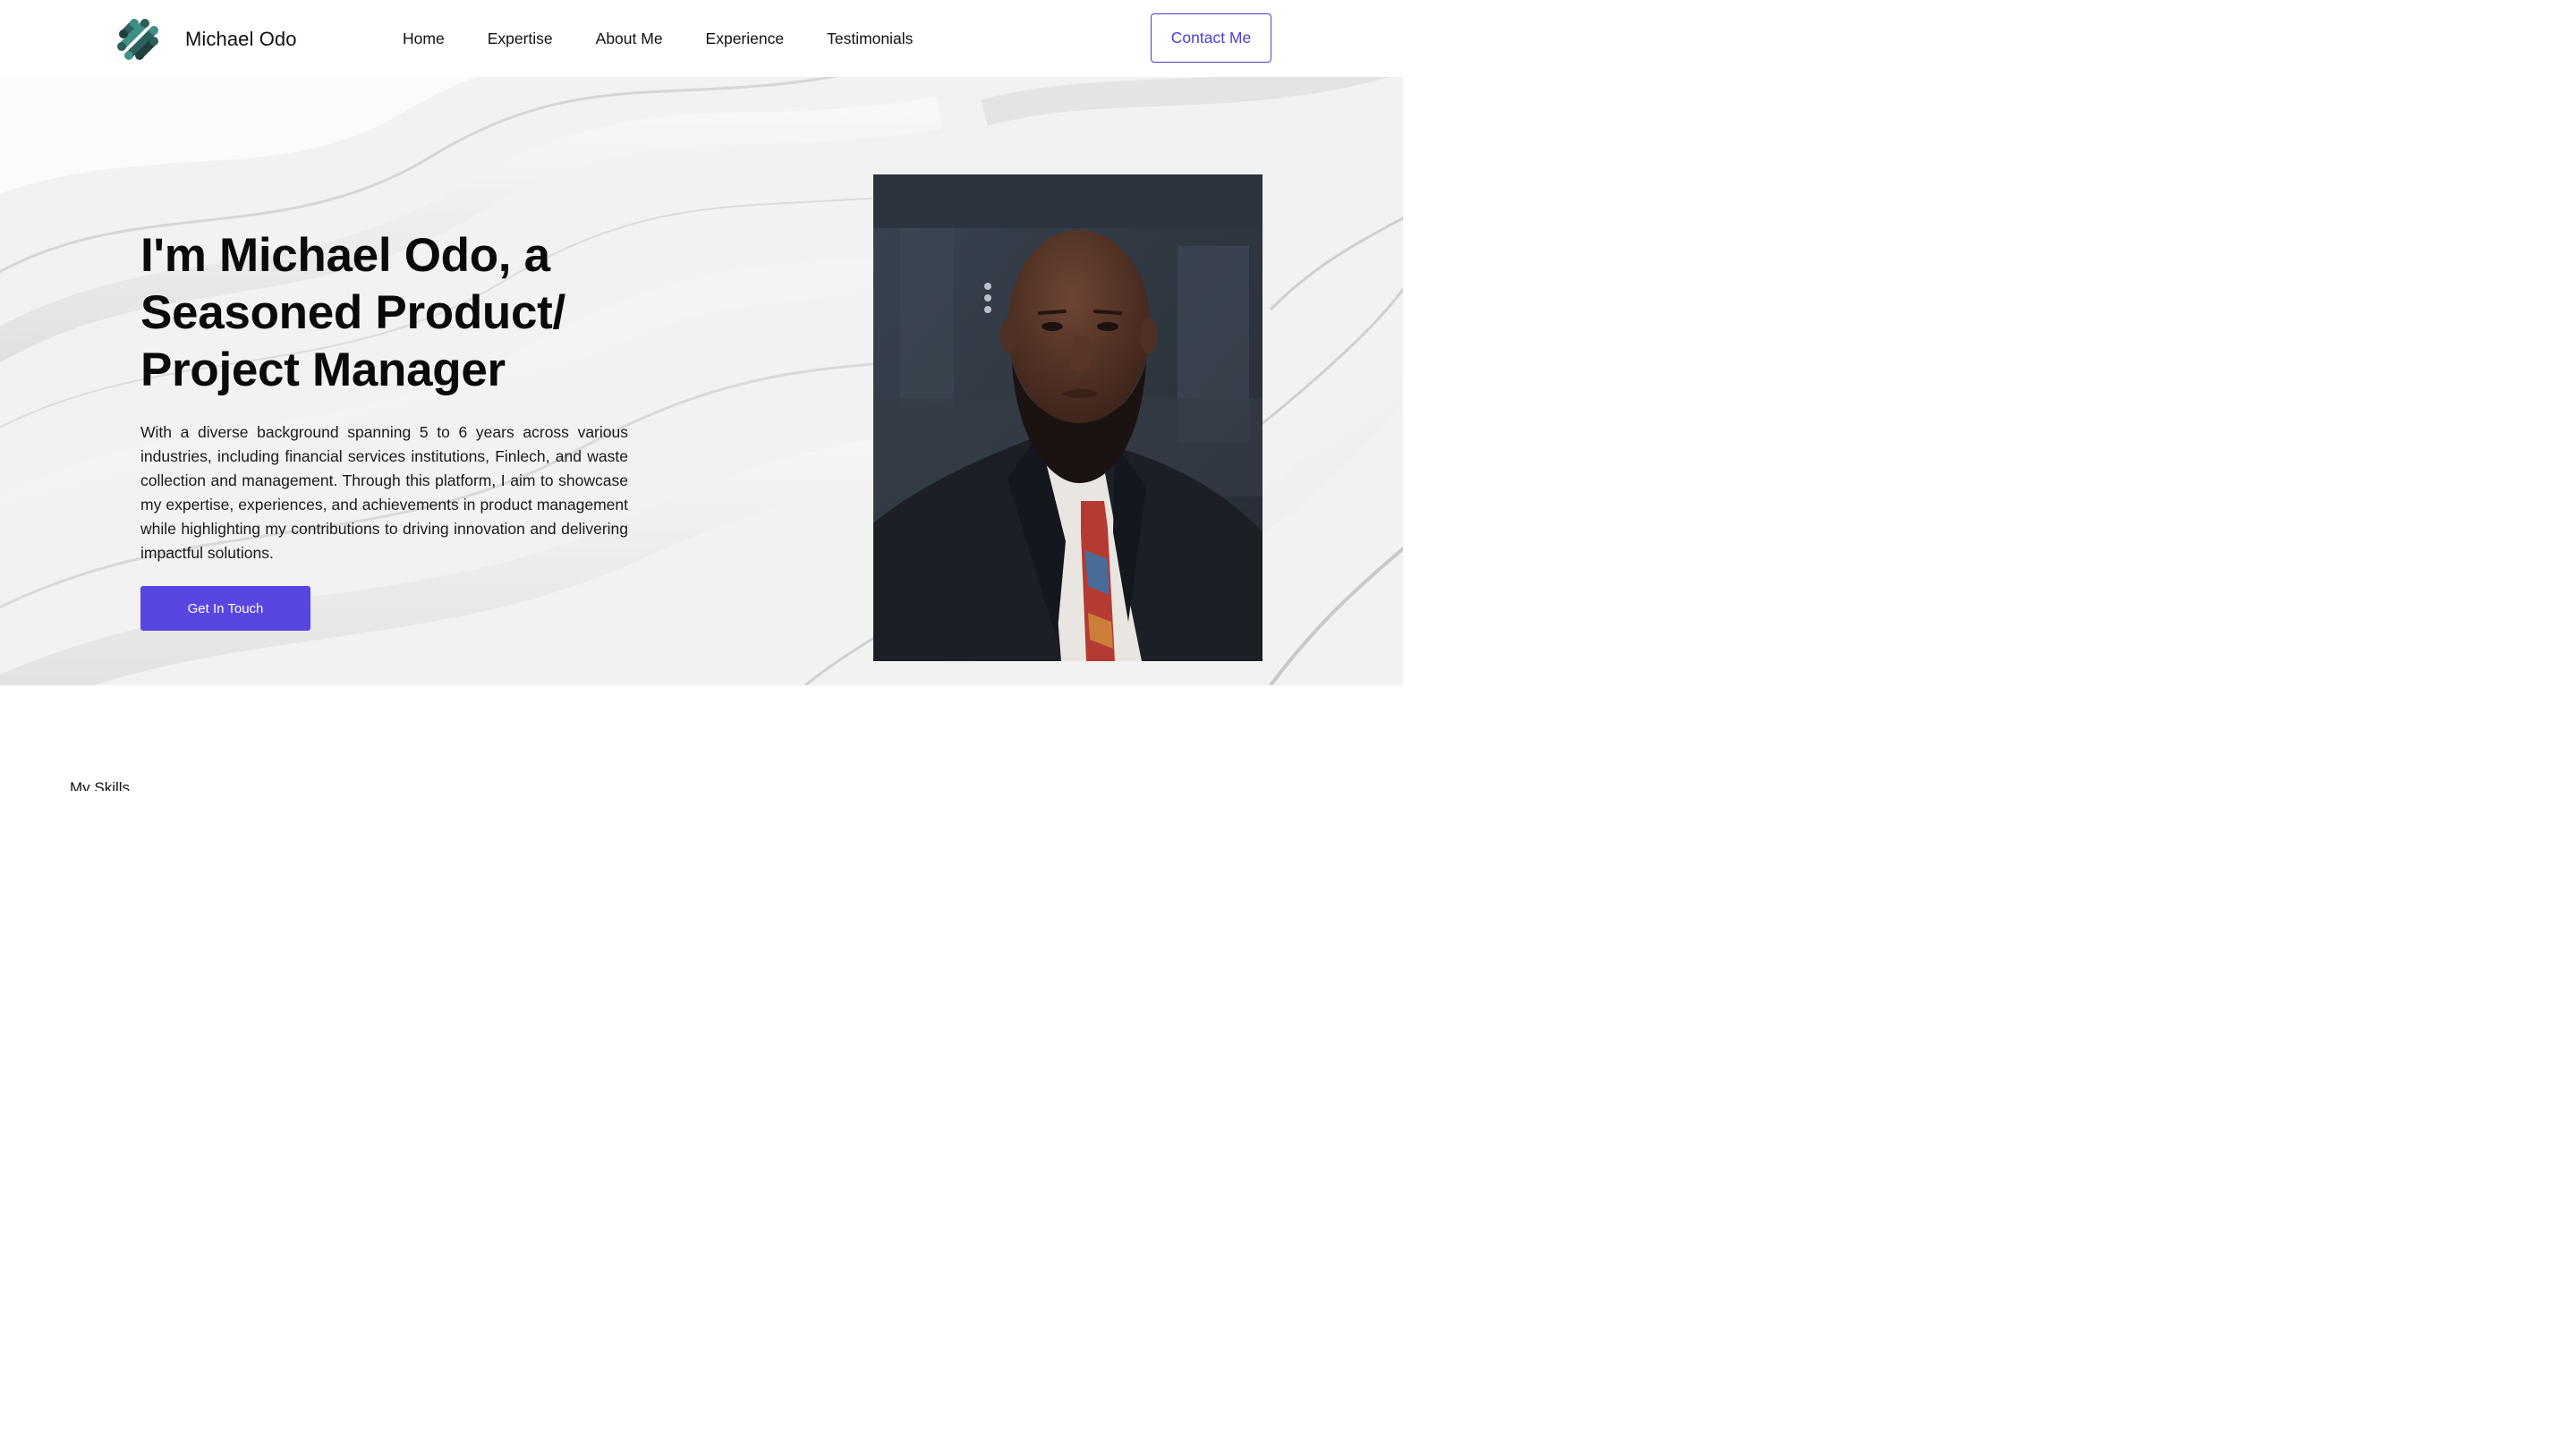 Image resolution: width=2576 pixels, height=1452 pixels. What do you see at coordinates (745, 39) in the screenshot?
I see `nav-experience: Experience` at bounding box center [745, 39].